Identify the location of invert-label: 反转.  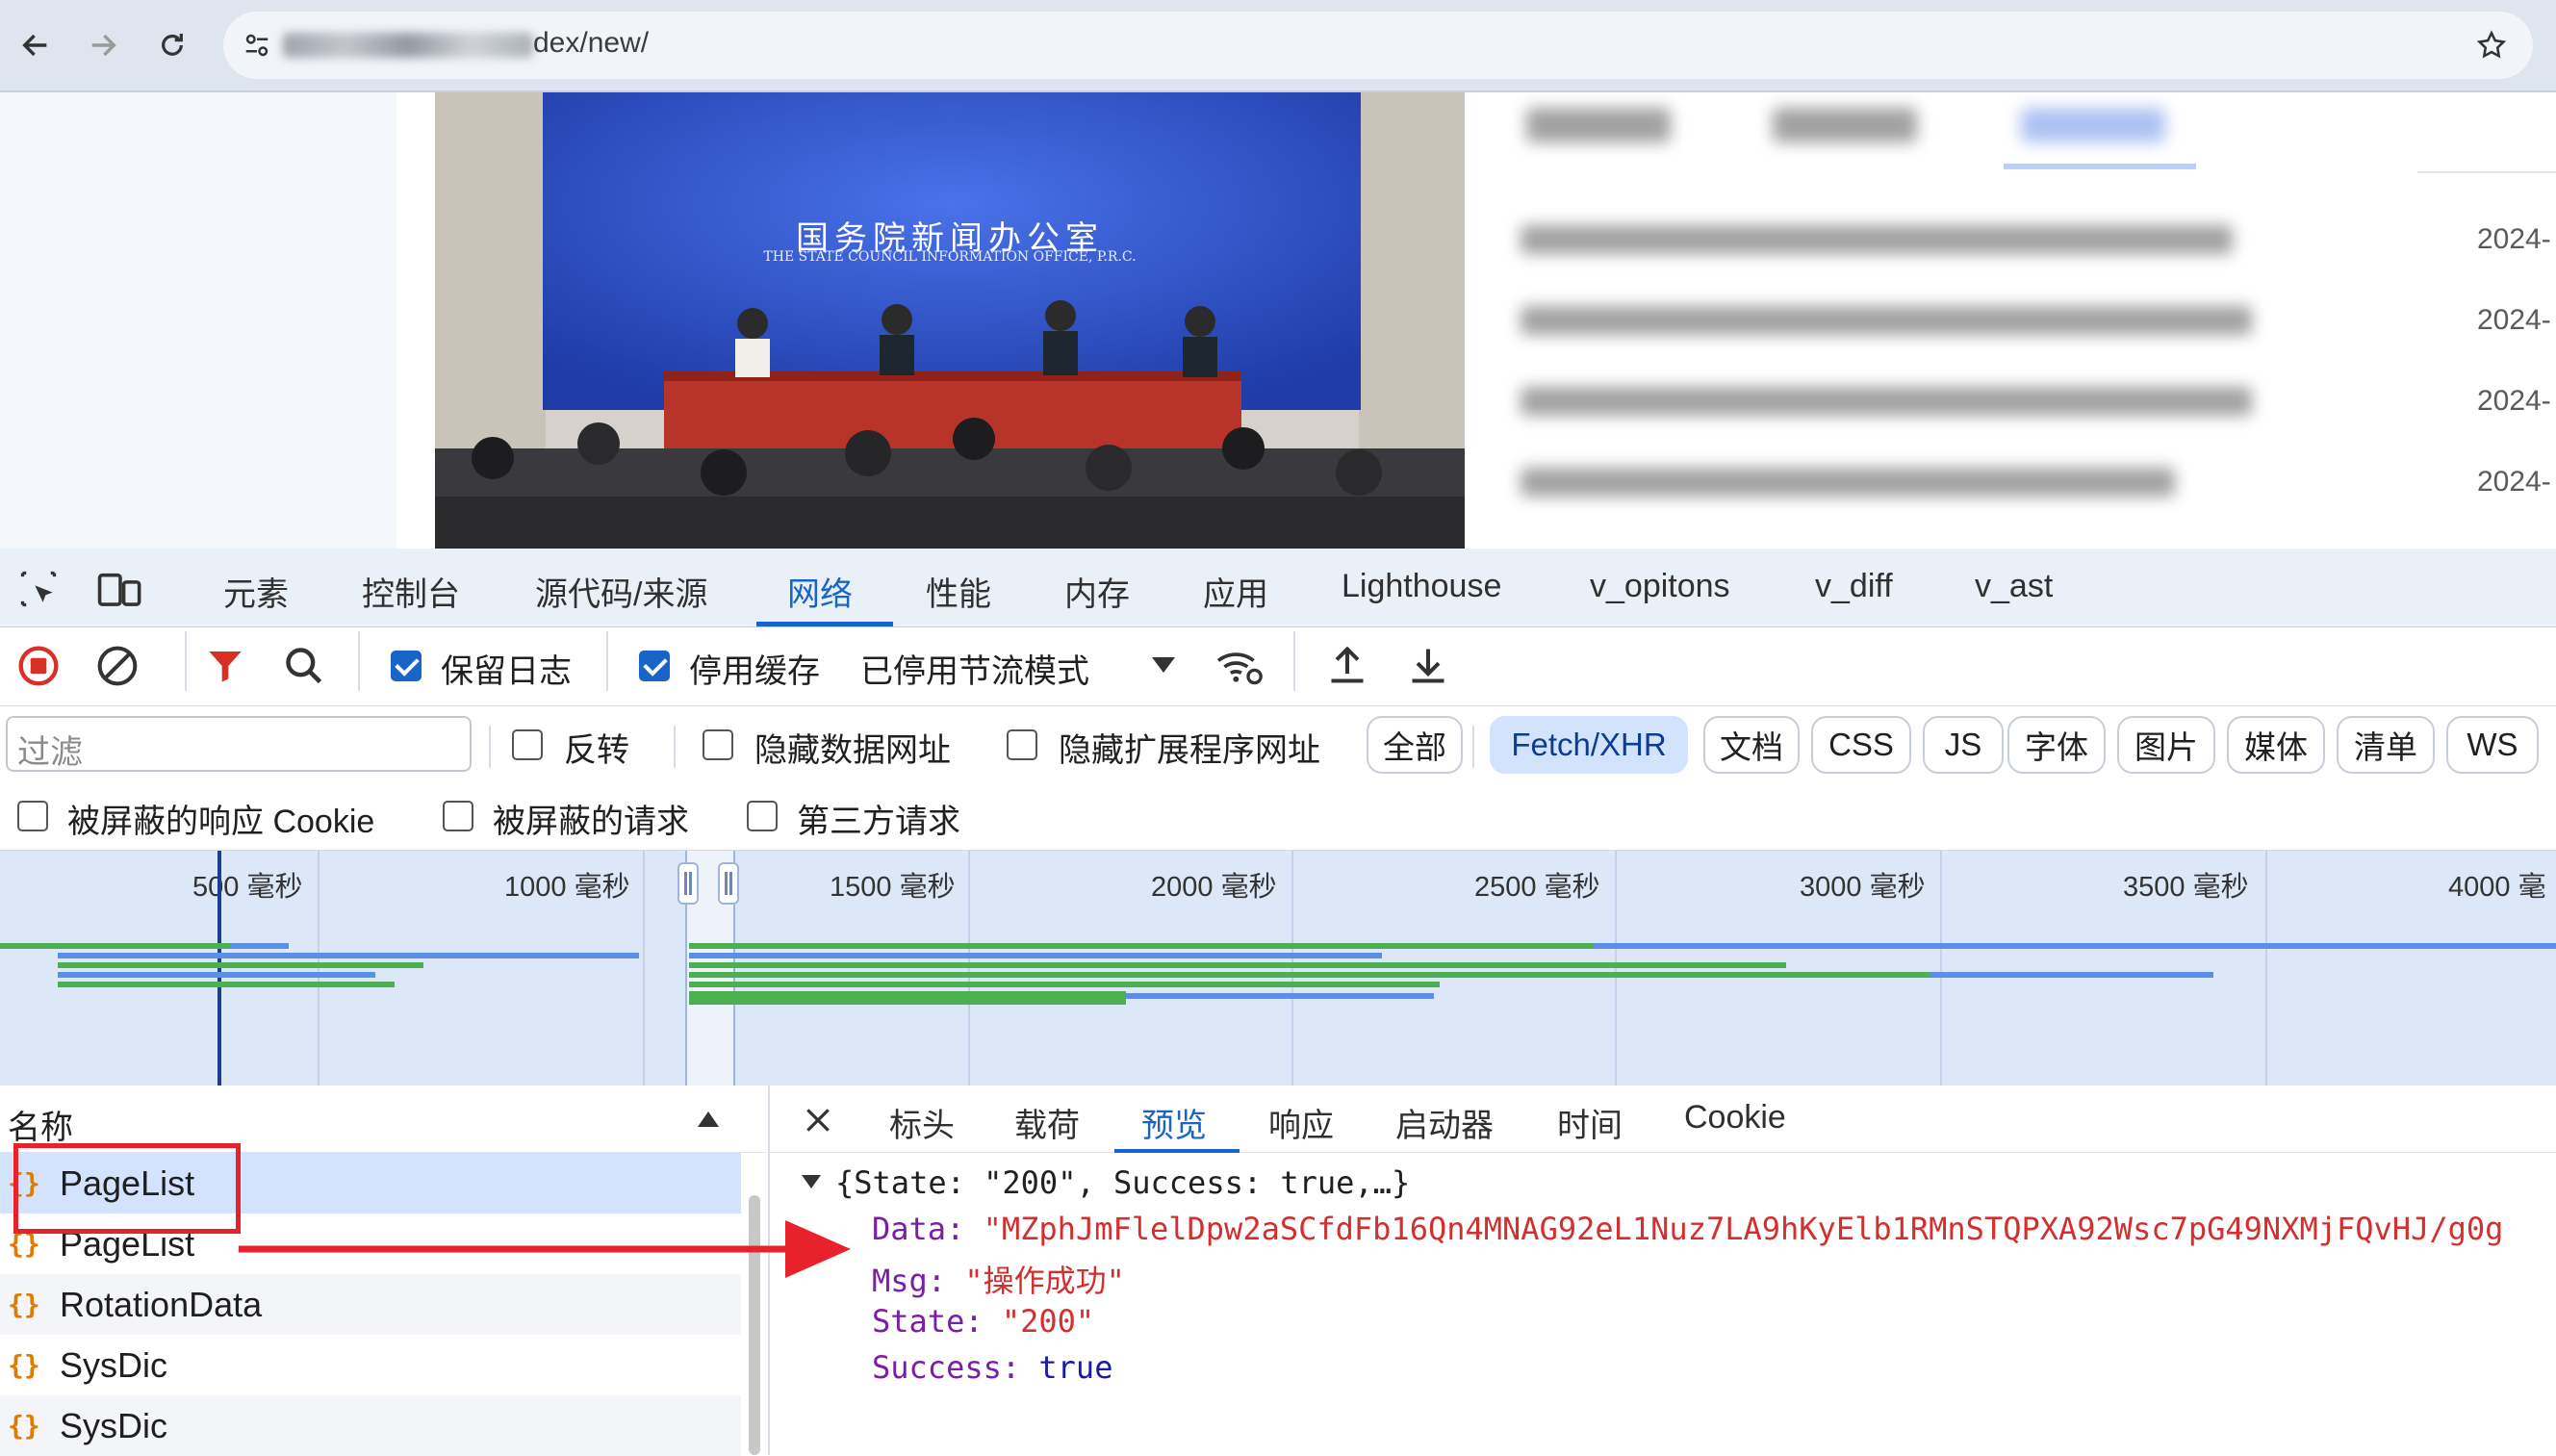
(596, 750).